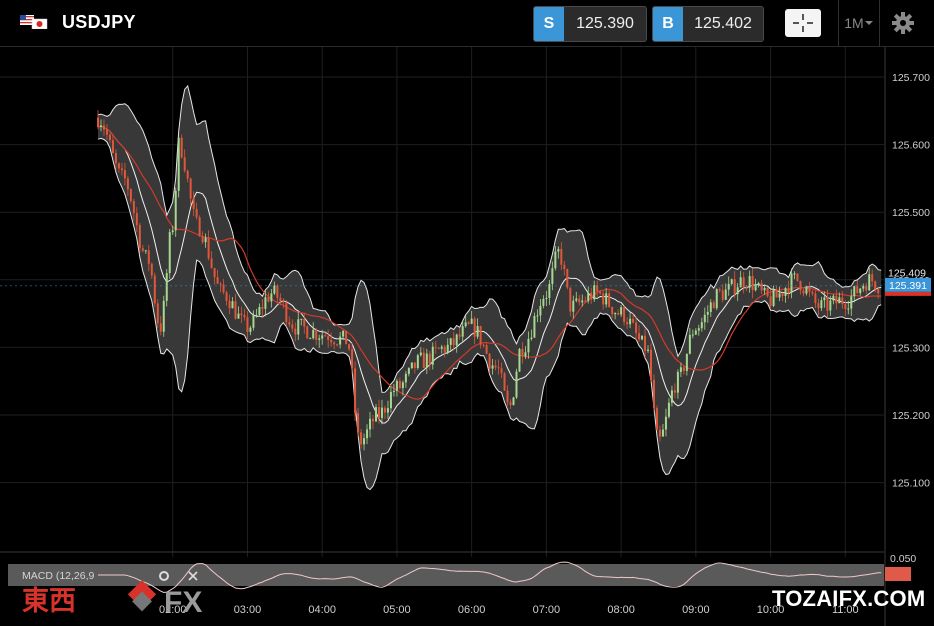 The image size is (934, 626). Describe the element at coordinates (803, 23) in the screenshot. I see `crosshair-button` at that location.